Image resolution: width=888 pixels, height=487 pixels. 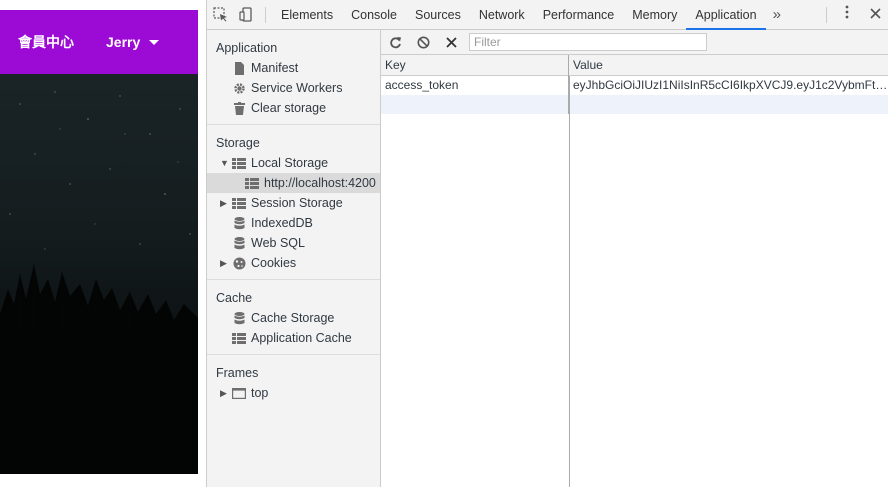 I want to click on section-title: Cache, so click(x=234, y=298).